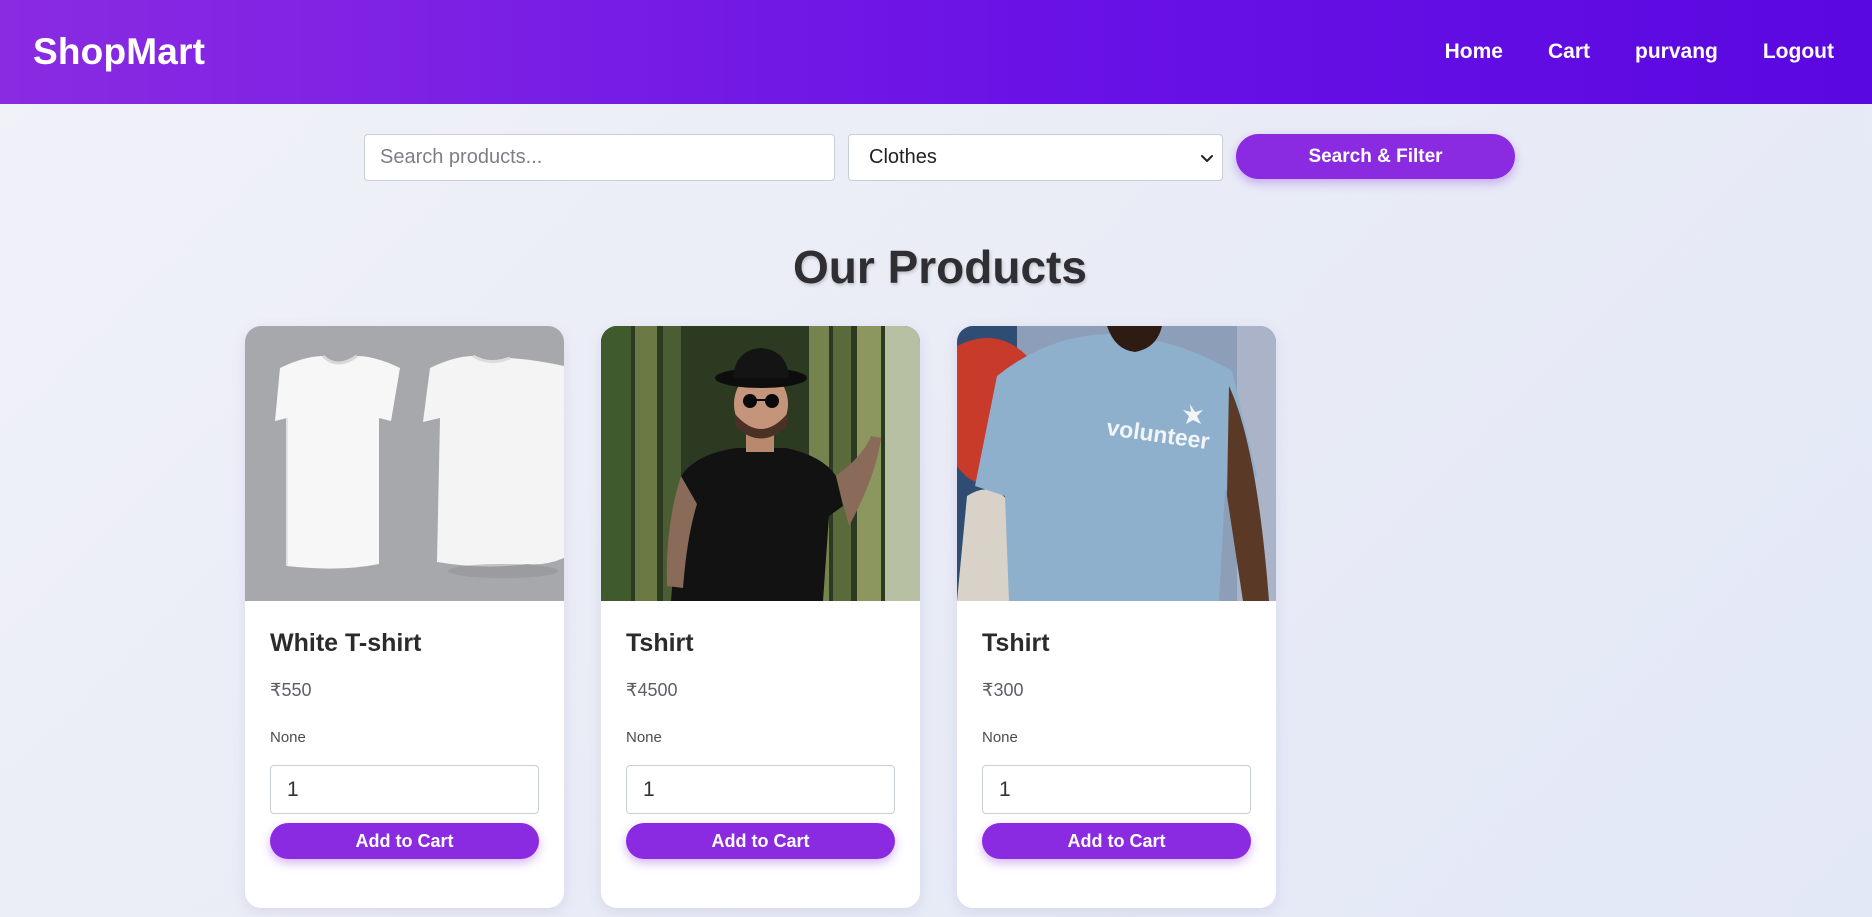 The height and width of the screenshot is (917, 1872). What do you see at coordinates (1375, 156) in the screenshot?
I see `search-filter-button: Search & Filter` at bounding box center [1375, 156].